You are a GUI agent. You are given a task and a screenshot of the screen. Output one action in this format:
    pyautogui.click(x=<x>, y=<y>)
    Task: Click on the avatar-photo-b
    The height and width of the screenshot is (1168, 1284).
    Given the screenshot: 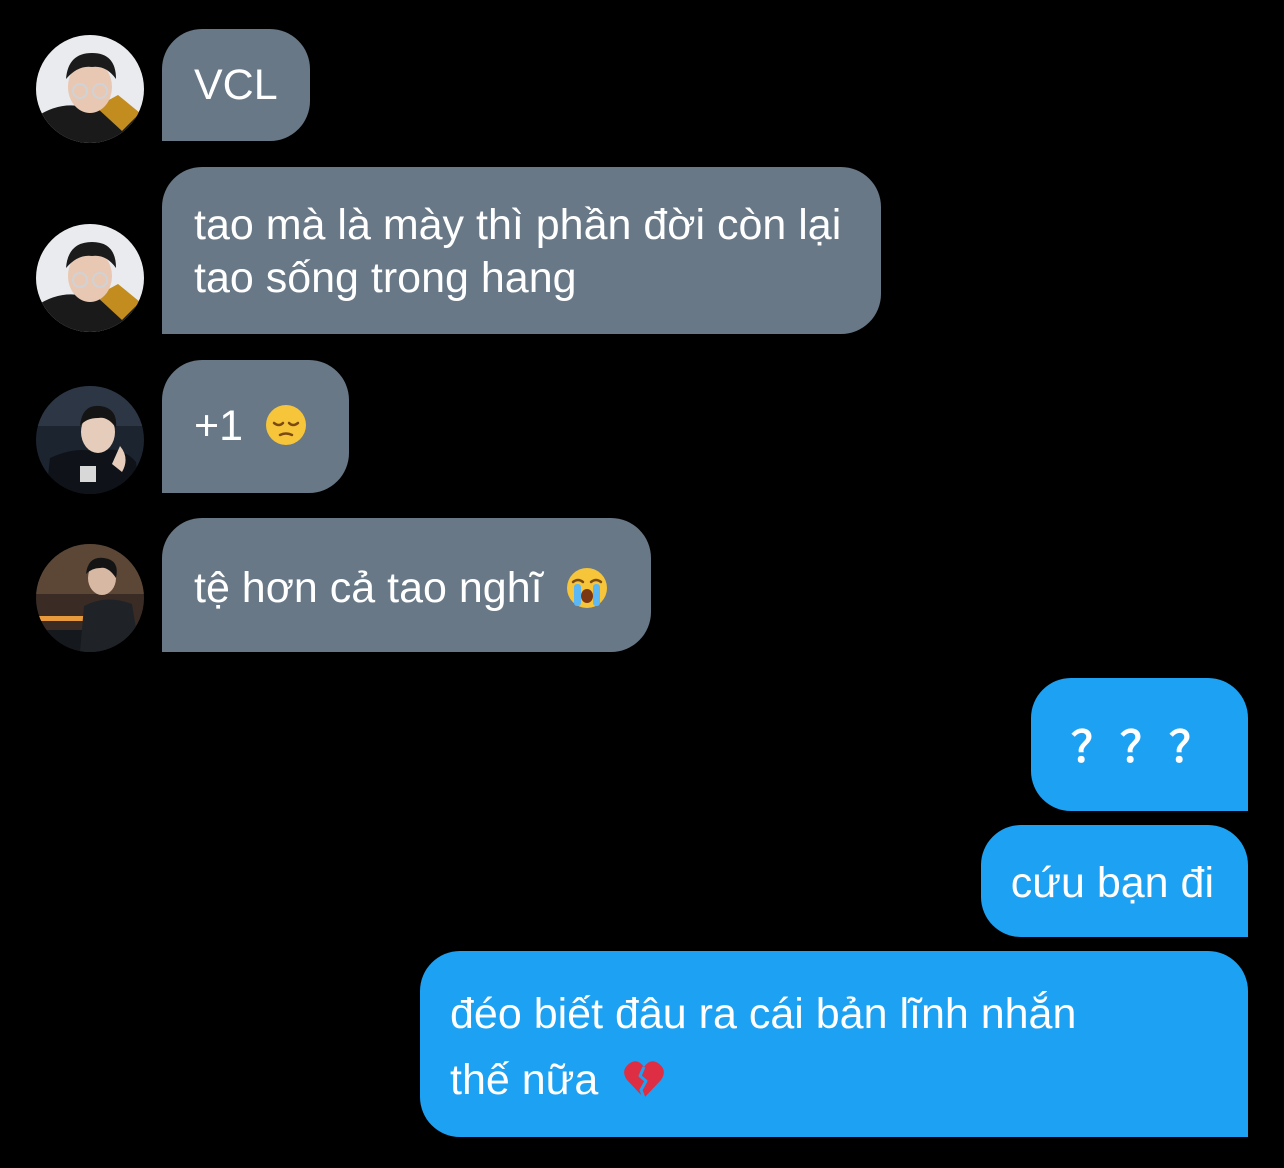 What is the action you would take?
    pyautogui.click(x=90, y=440)
    